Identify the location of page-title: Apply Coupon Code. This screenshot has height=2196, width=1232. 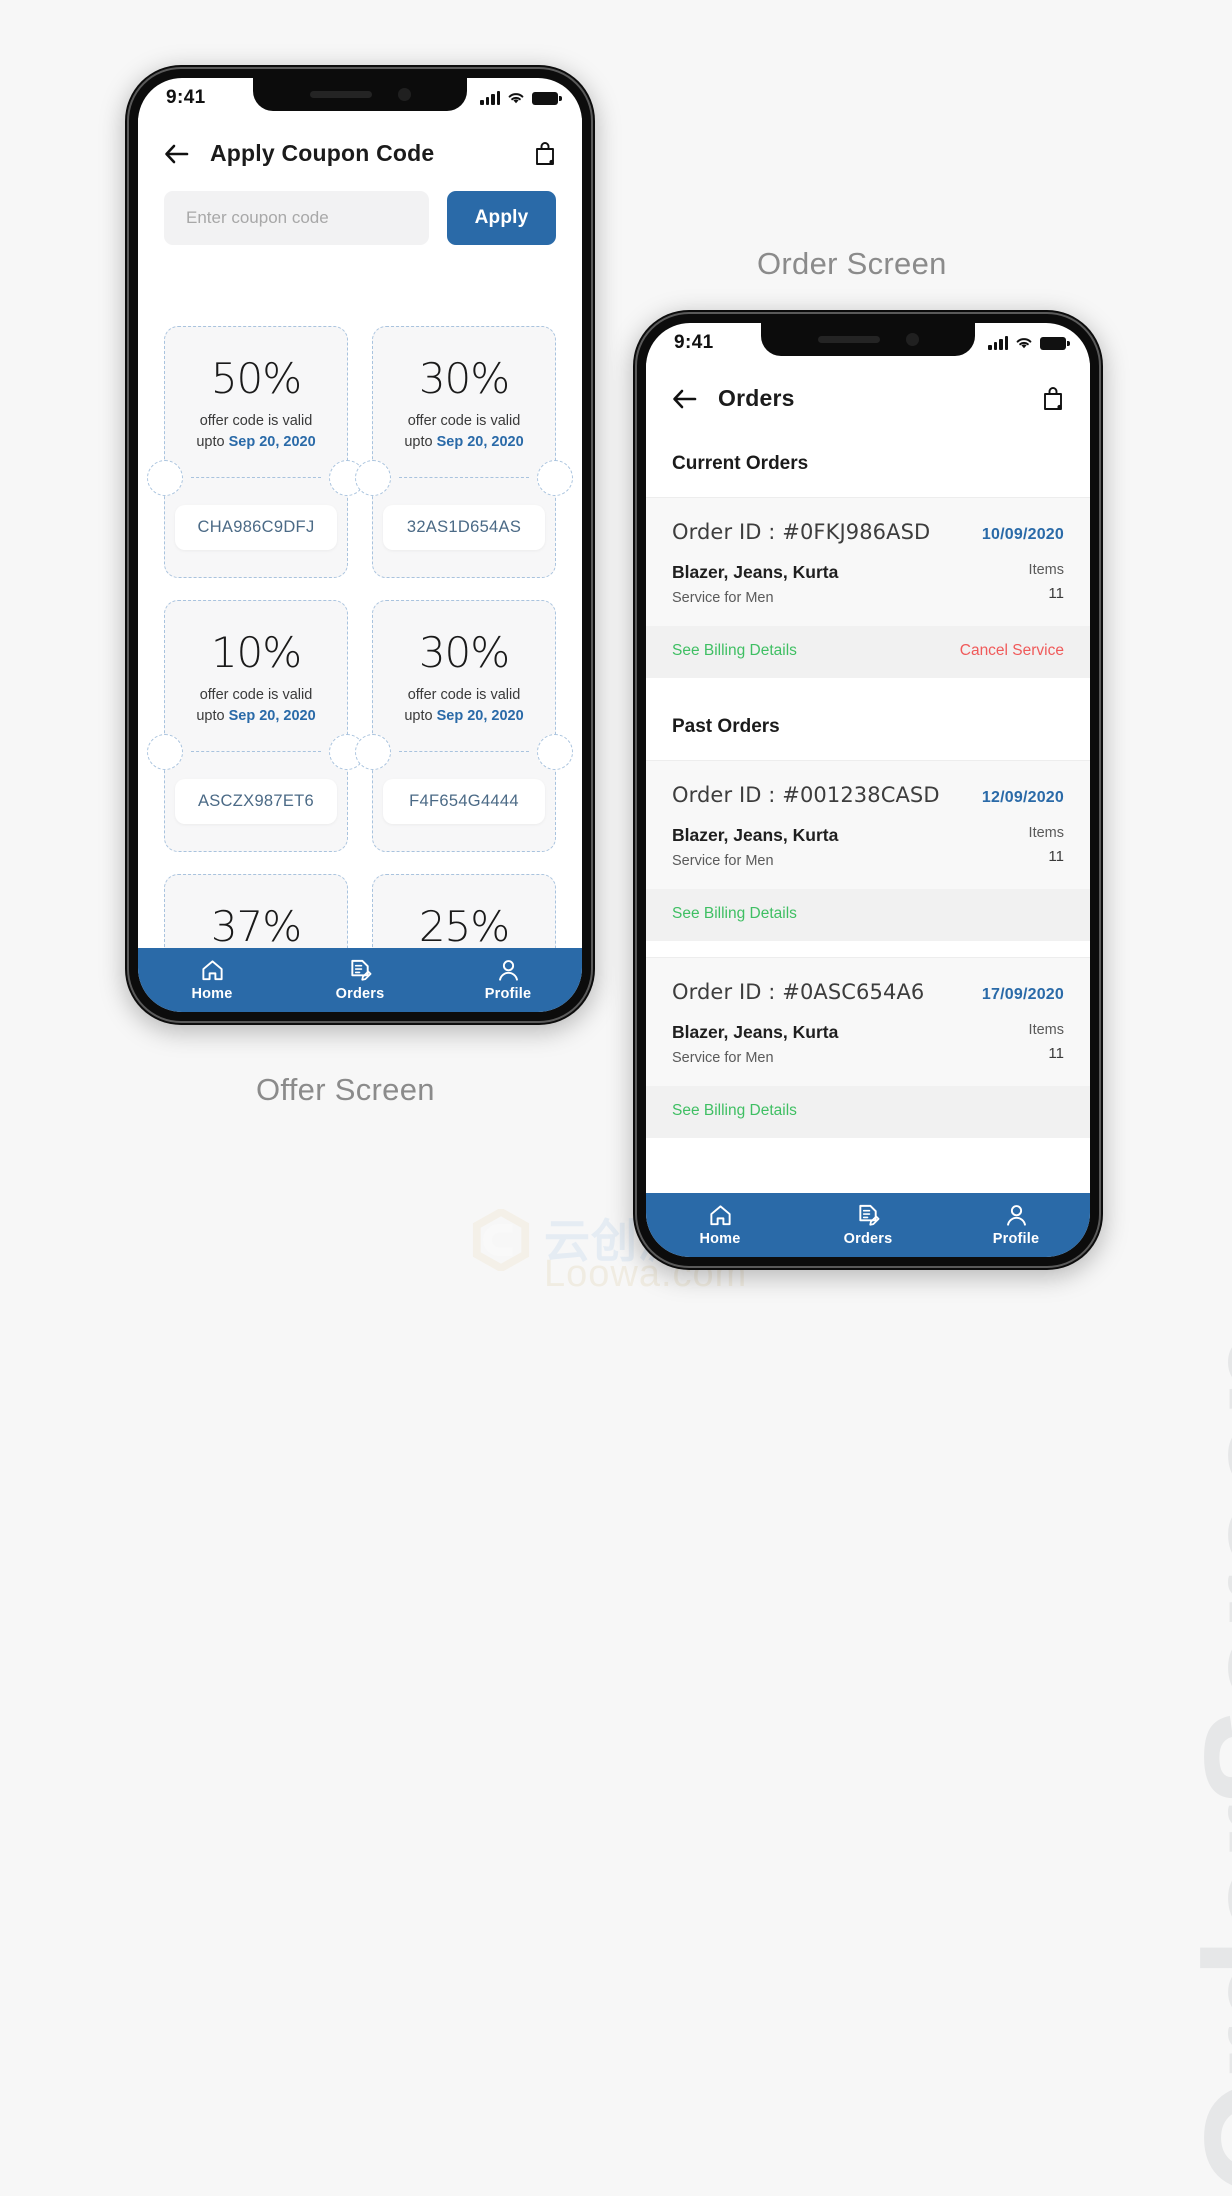
(322, 153).